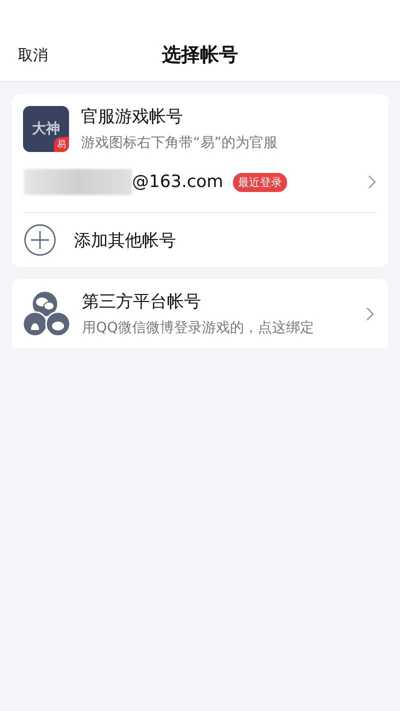 The image size is (400, 711). I want to click on account-row: @163.com 最近登录, so click(200, 182).